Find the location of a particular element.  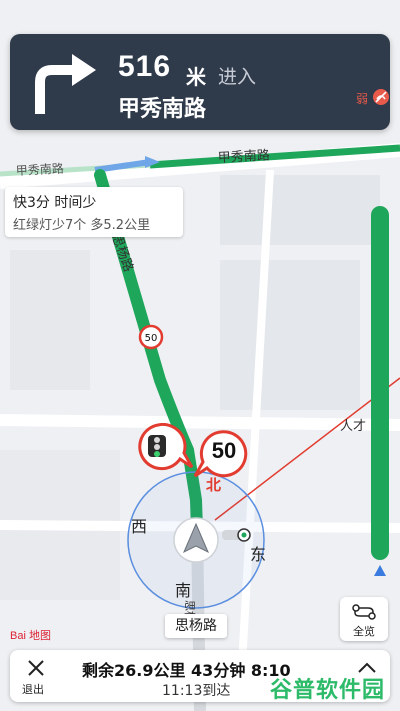

gps-signal-label: 弱 is located at coordinates (362, 99).